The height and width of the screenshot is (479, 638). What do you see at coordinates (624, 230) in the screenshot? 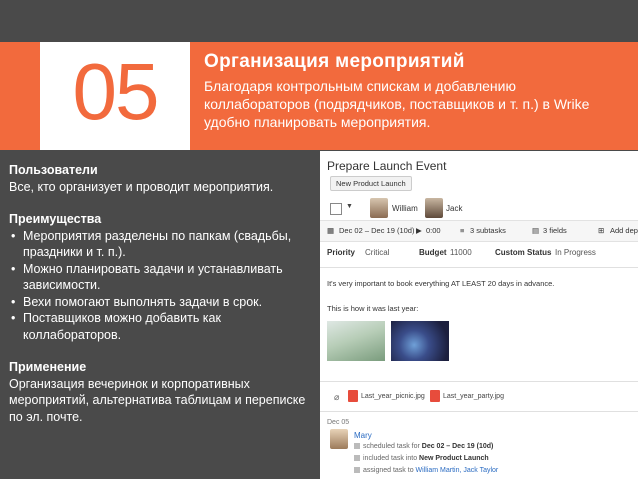
I see `add-dependency-button: Add depe` at bounding box center [624, 230].